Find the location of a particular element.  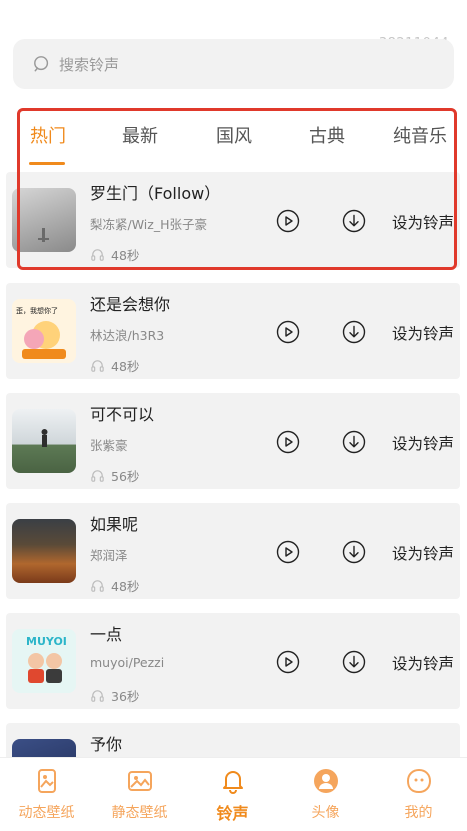

list-item: MUYOI 一点 muyoi/Pezzi 36秒 设为铃声 is located at coordinates (233, 661).